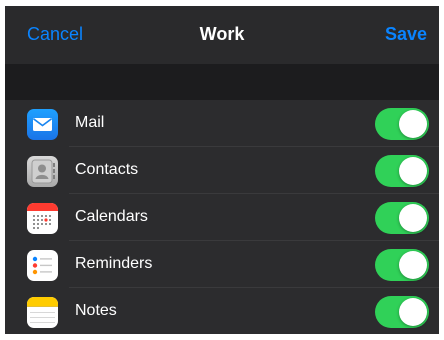  Describe the element at coordinates (406, 34) in the screenshot. I see `save-button: Save` at that location.